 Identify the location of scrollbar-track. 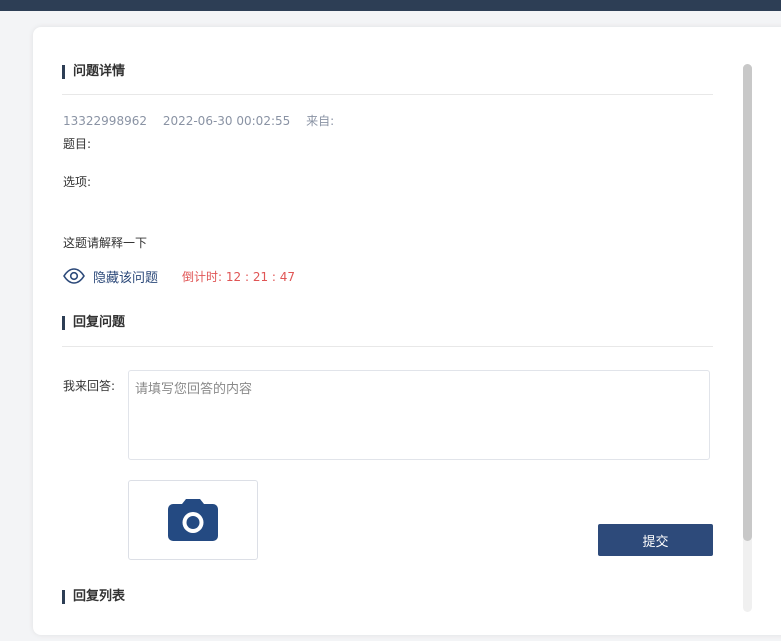
(747, 338).